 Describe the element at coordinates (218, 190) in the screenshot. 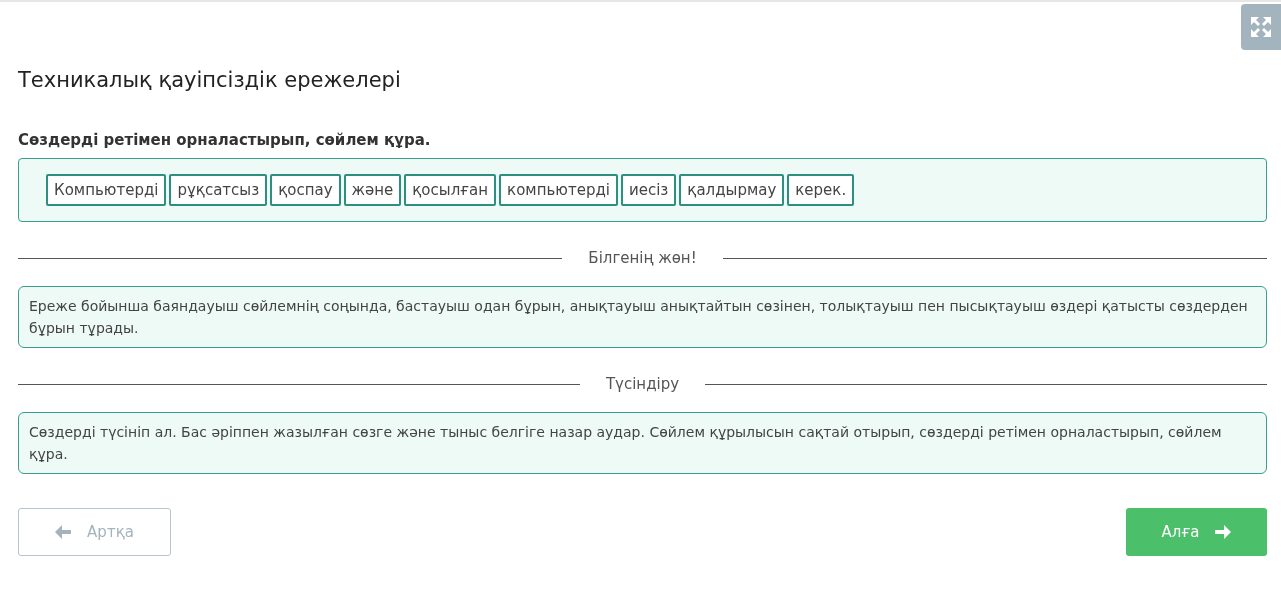

I see `word-tile: рұқсатсыз` at that location.